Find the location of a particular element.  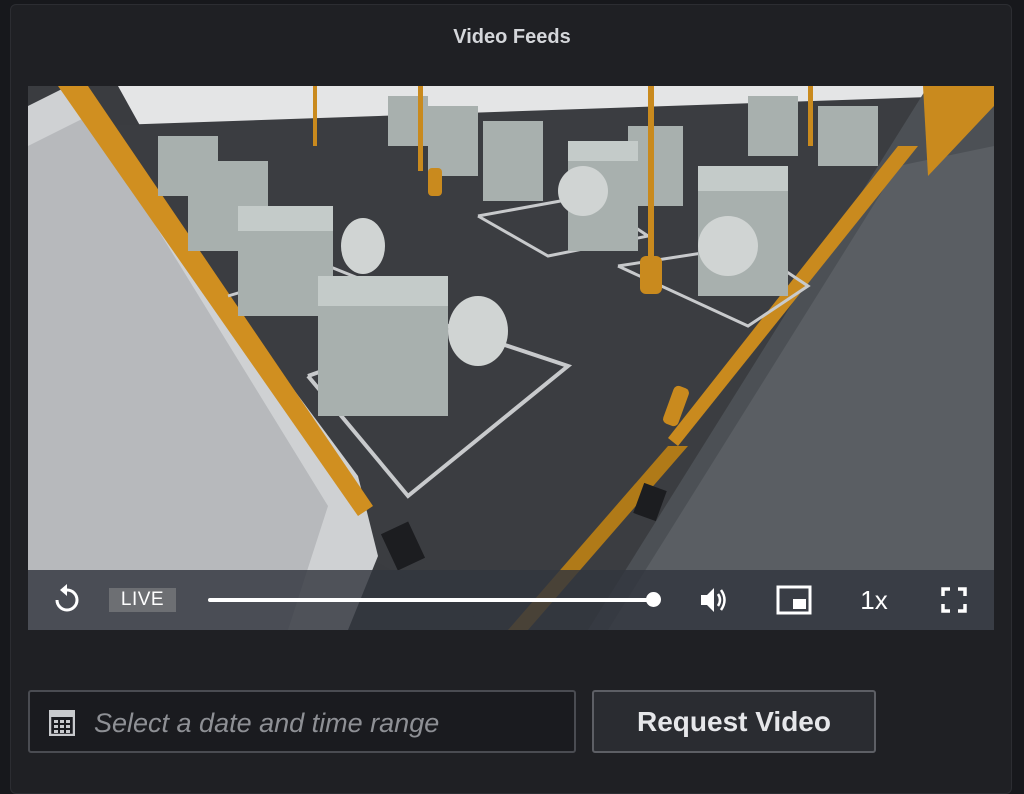

replay-icon is located at coordinates (67, 600).